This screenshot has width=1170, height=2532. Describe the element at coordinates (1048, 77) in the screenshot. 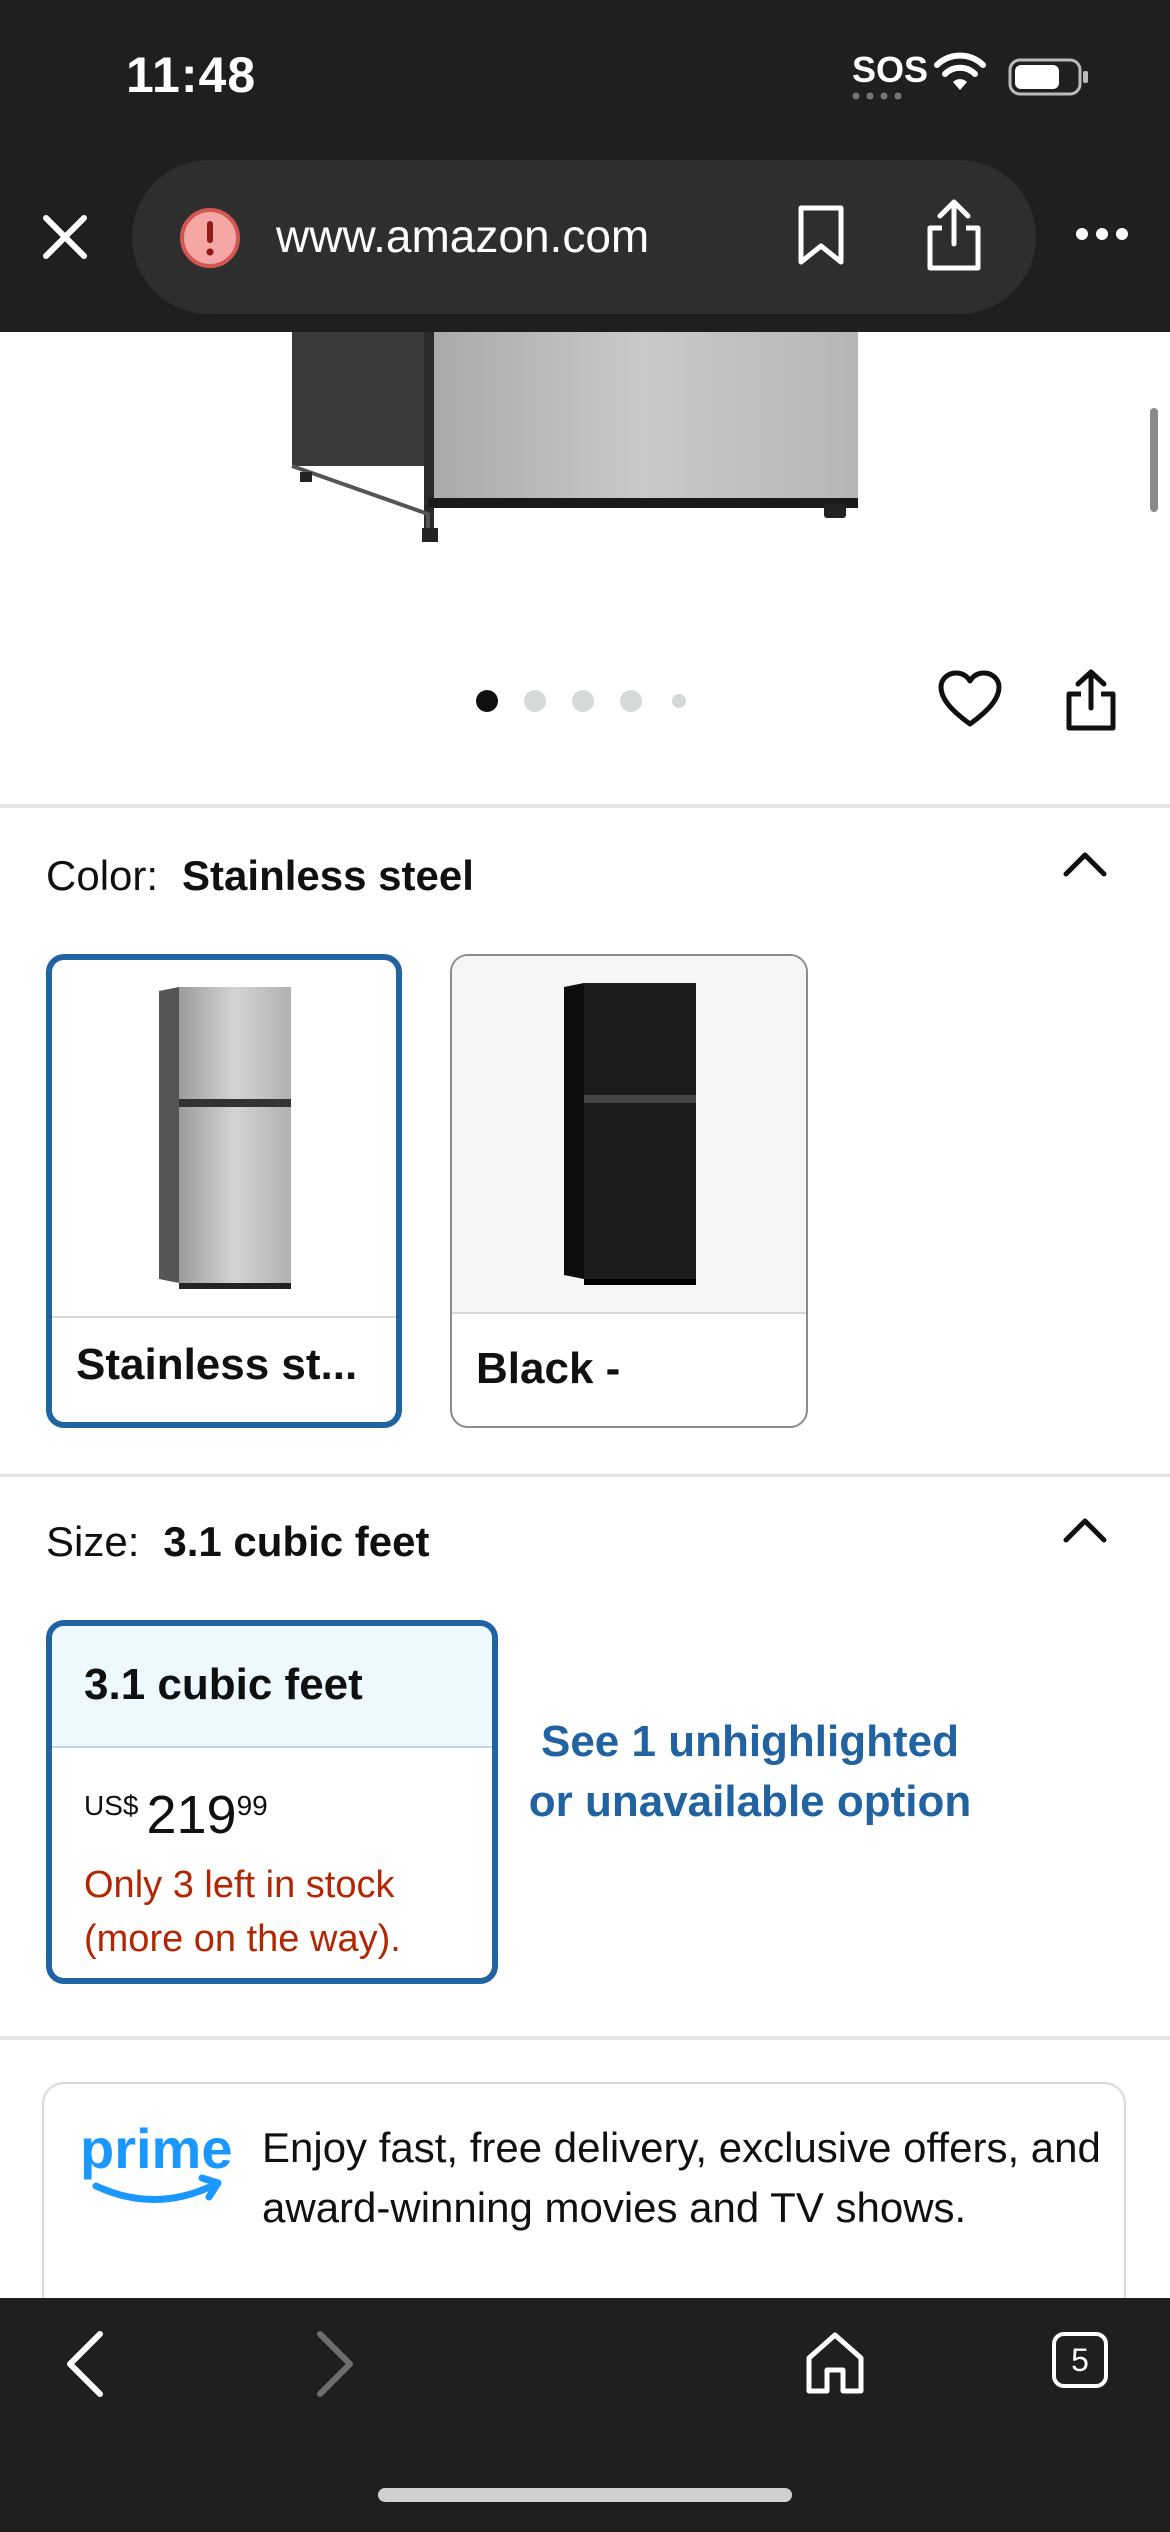

I see `battery-icon` at that location.